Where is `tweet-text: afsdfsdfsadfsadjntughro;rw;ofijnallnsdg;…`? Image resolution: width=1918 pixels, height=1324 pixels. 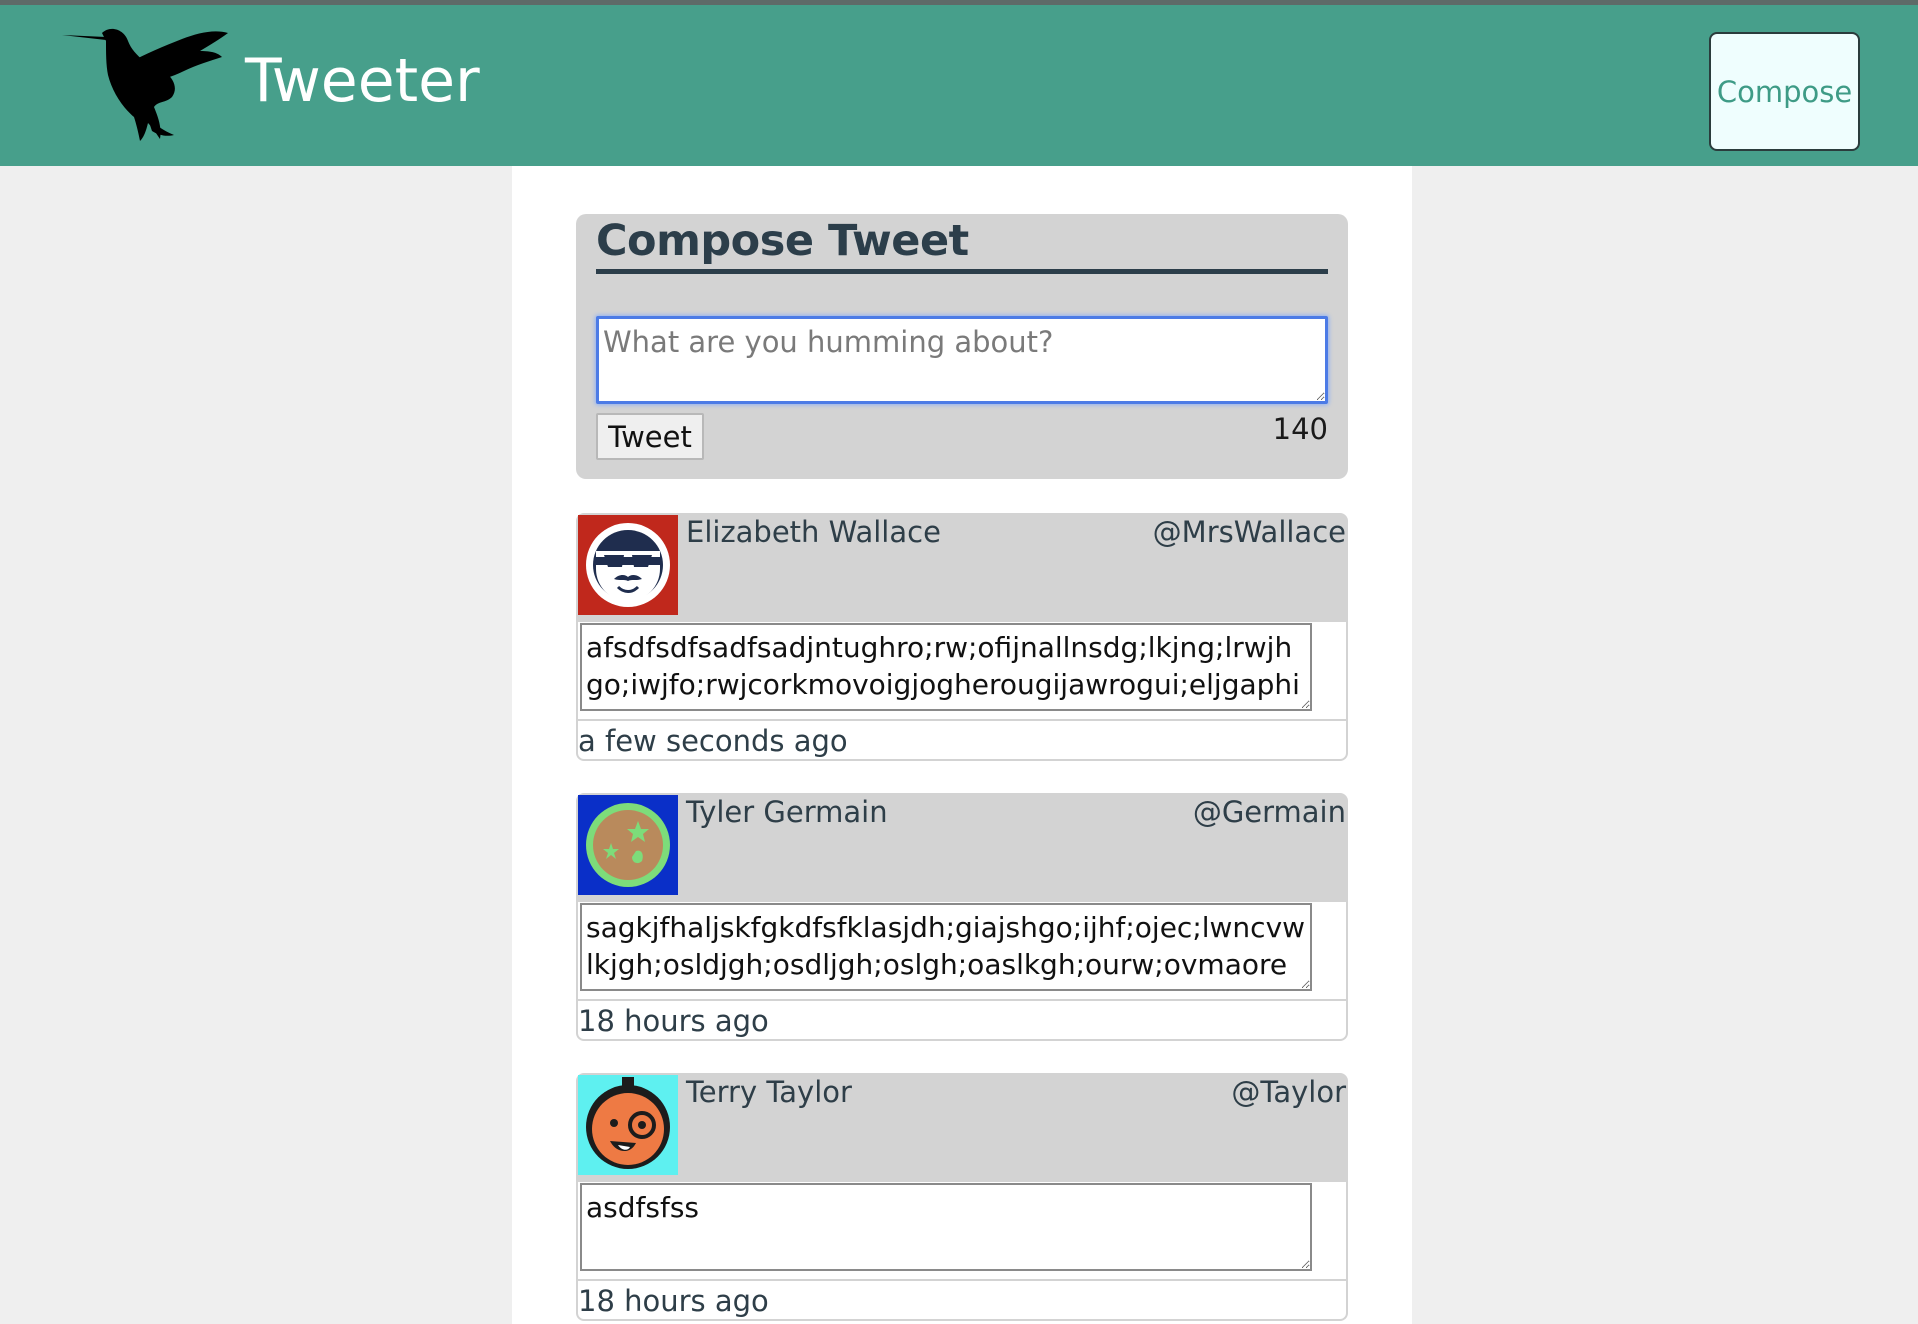
tweet-text: afsdfsdfsadfsadjntughro;rw;ofijnallnsdg;… is located at coordinates (946, 667).